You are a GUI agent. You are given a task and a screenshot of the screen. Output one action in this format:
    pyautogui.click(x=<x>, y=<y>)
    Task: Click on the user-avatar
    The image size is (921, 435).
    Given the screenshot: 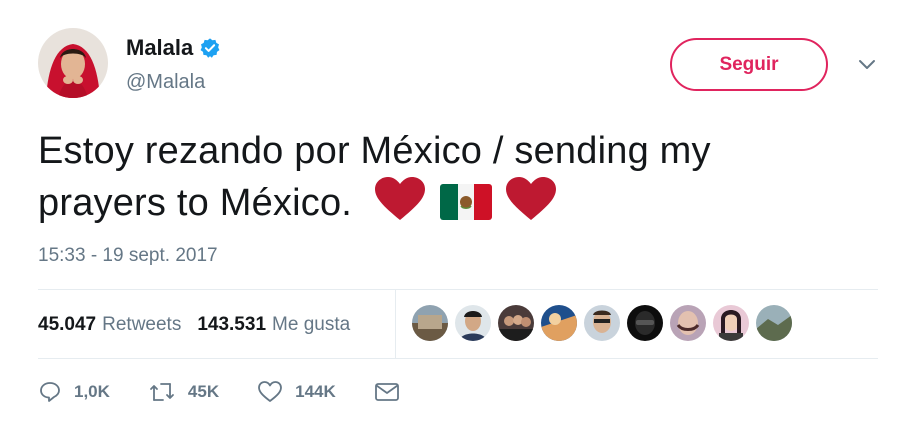 What is the action you would take?
    pyautogui.click(x=73, y=63)
    